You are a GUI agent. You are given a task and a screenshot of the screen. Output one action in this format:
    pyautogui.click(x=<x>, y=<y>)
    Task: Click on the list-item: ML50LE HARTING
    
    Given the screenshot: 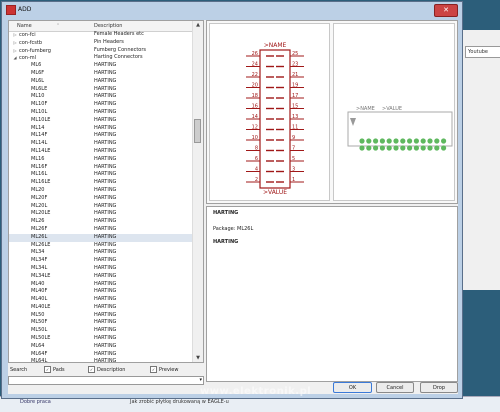 What is the action you would take?
    pyautogui.click(x=101, y=339)
    